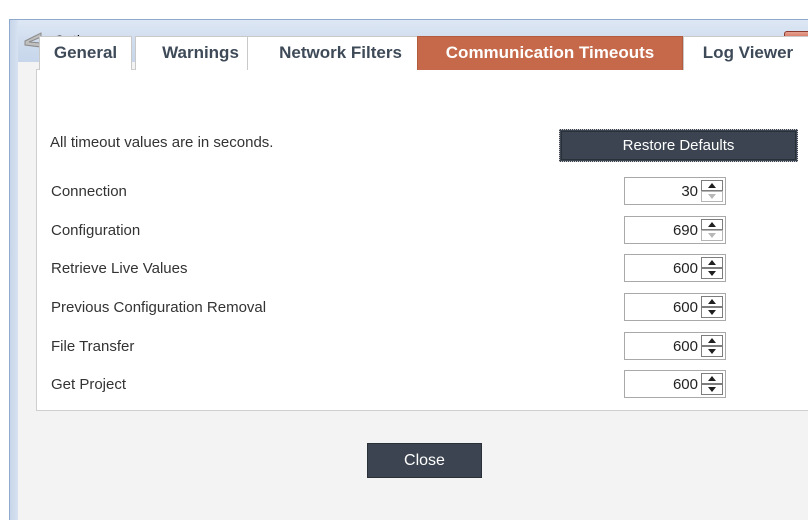  What do you see at coordinates (96, 230) in the screenshot?
I see `configuration-label: Configuration` at bounding box center [96, 230].